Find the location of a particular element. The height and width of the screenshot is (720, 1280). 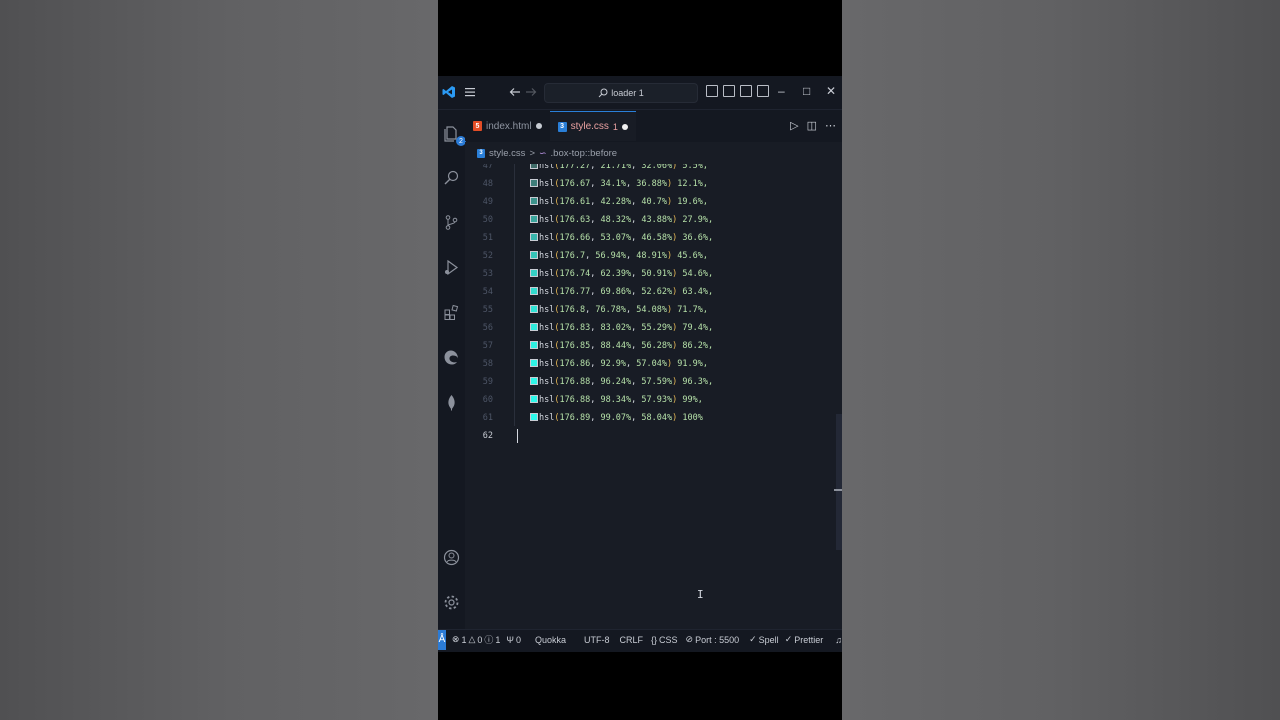

run-icon: ▷ is located at coordinates (794, 125).